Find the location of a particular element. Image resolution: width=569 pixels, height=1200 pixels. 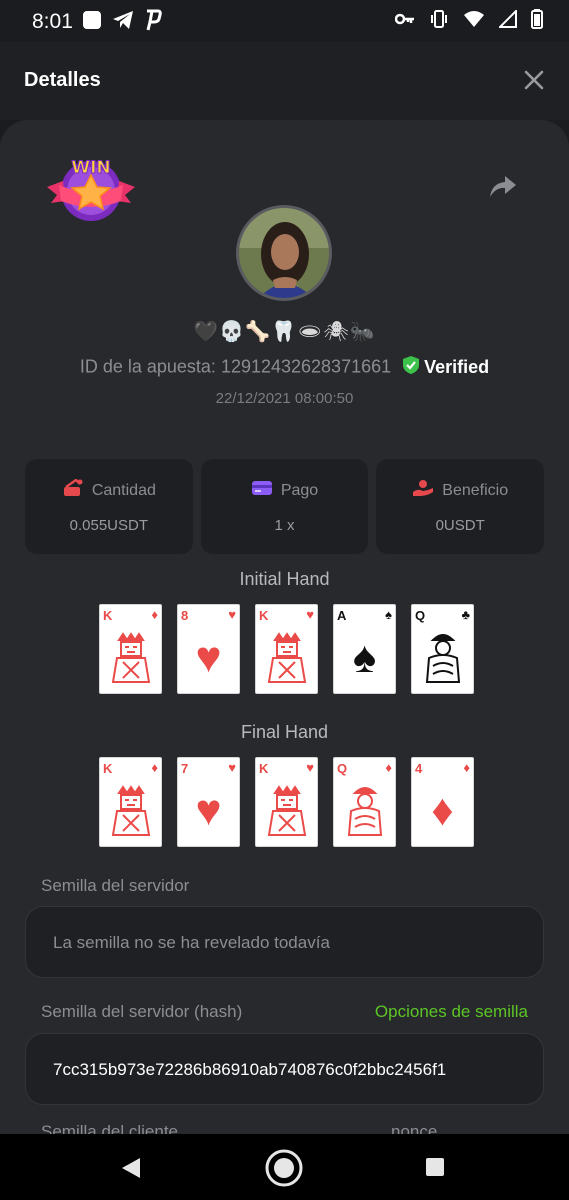

initial-hand-title: Initial Hand is located at coordinates (284, 579).